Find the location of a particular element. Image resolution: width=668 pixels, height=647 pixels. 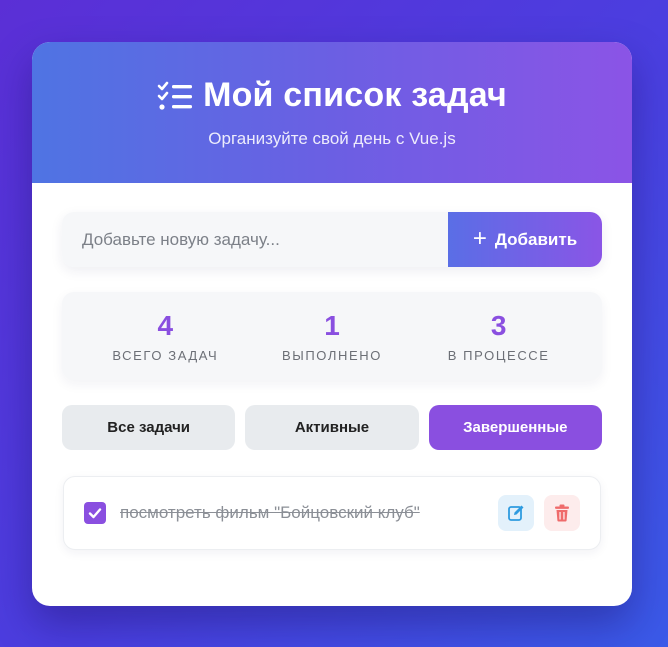

filter-tabs: Все задачи Активные Завершенные is located at coordinates (332, 427).